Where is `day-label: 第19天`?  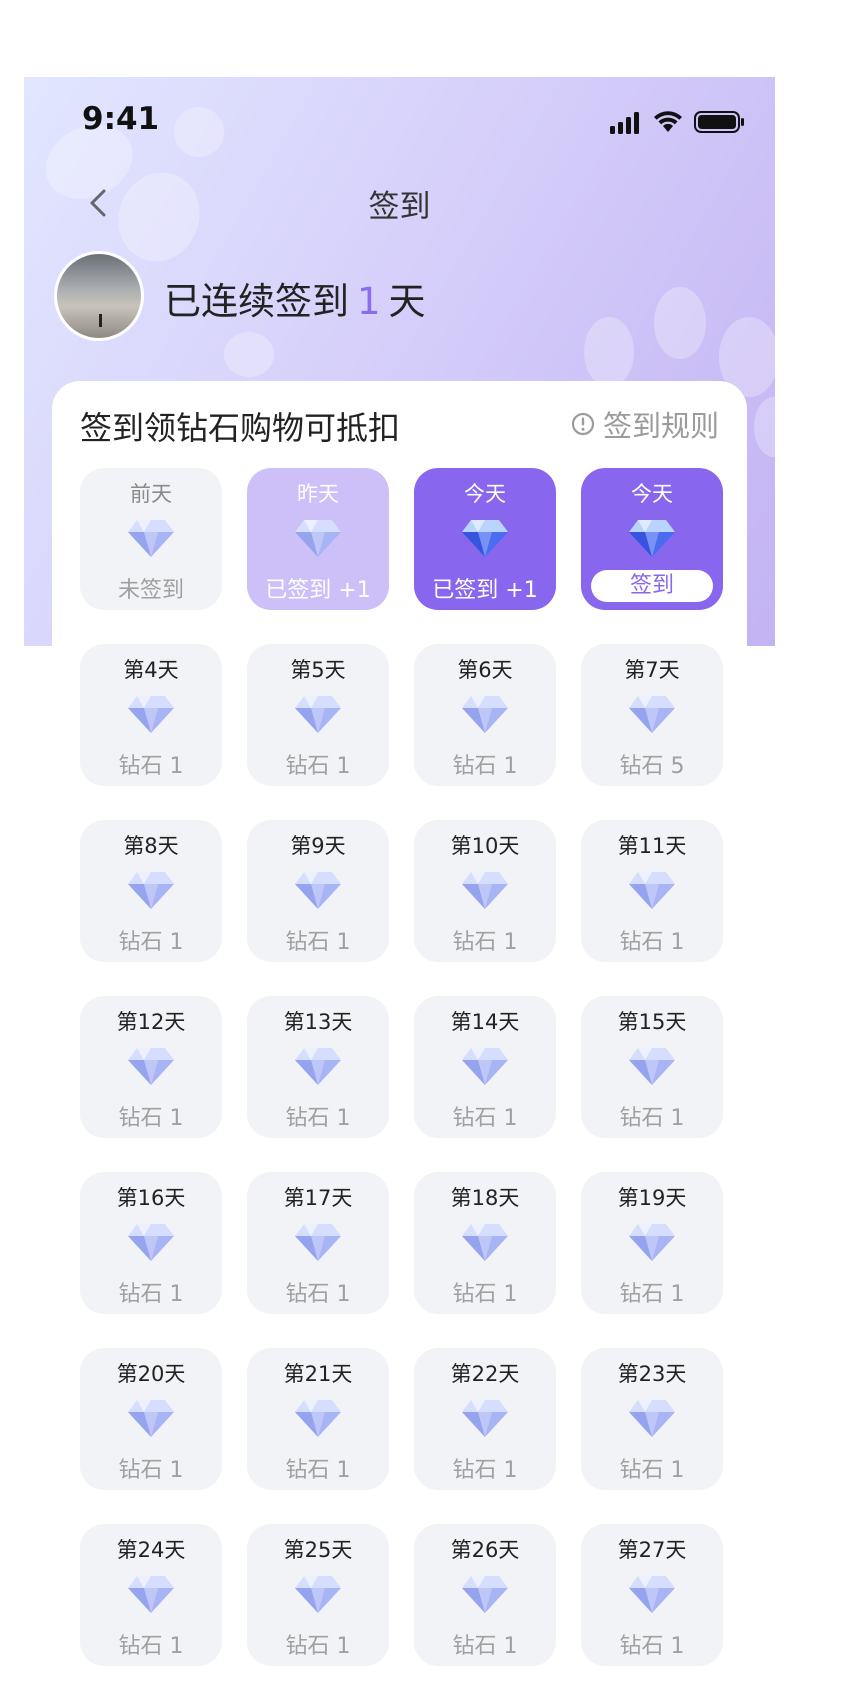
day-label: 第19天 is located at coordinates (652, 1198).